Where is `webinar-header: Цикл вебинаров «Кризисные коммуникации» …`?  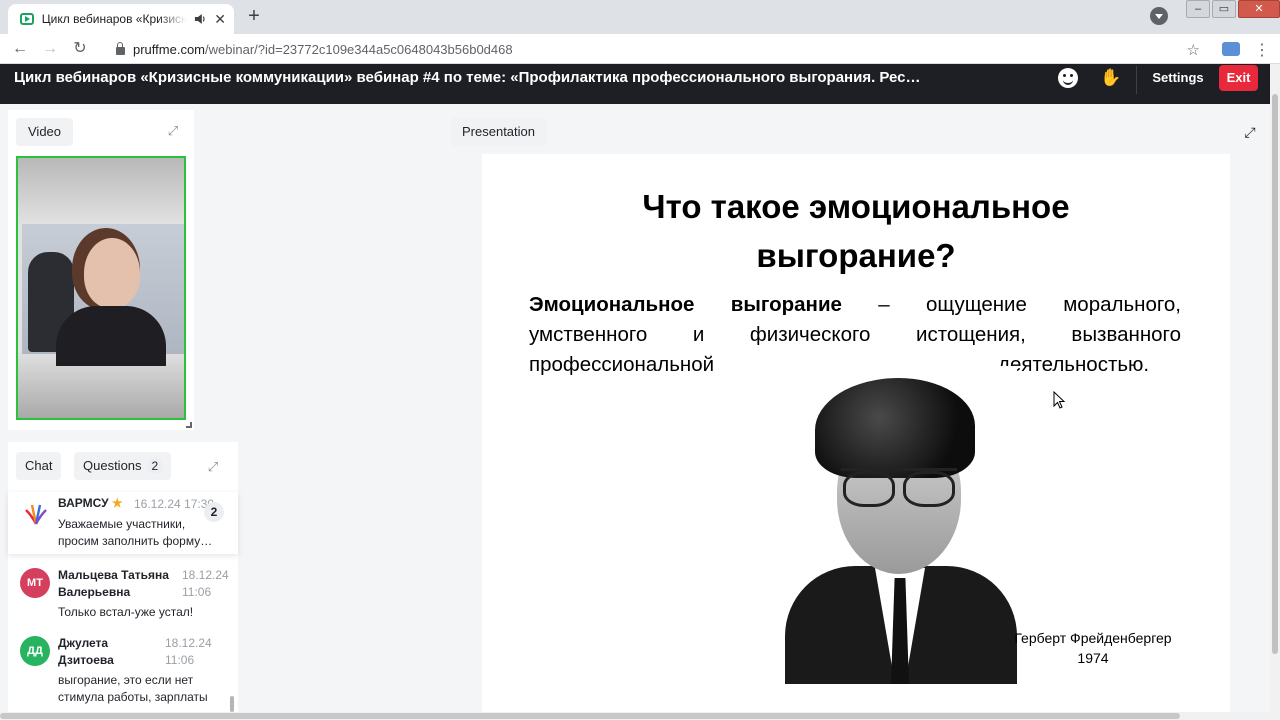 webinar-header: Цикл вебинаров «Кризисные коммуникации» … is located at coordinates (635, 84).